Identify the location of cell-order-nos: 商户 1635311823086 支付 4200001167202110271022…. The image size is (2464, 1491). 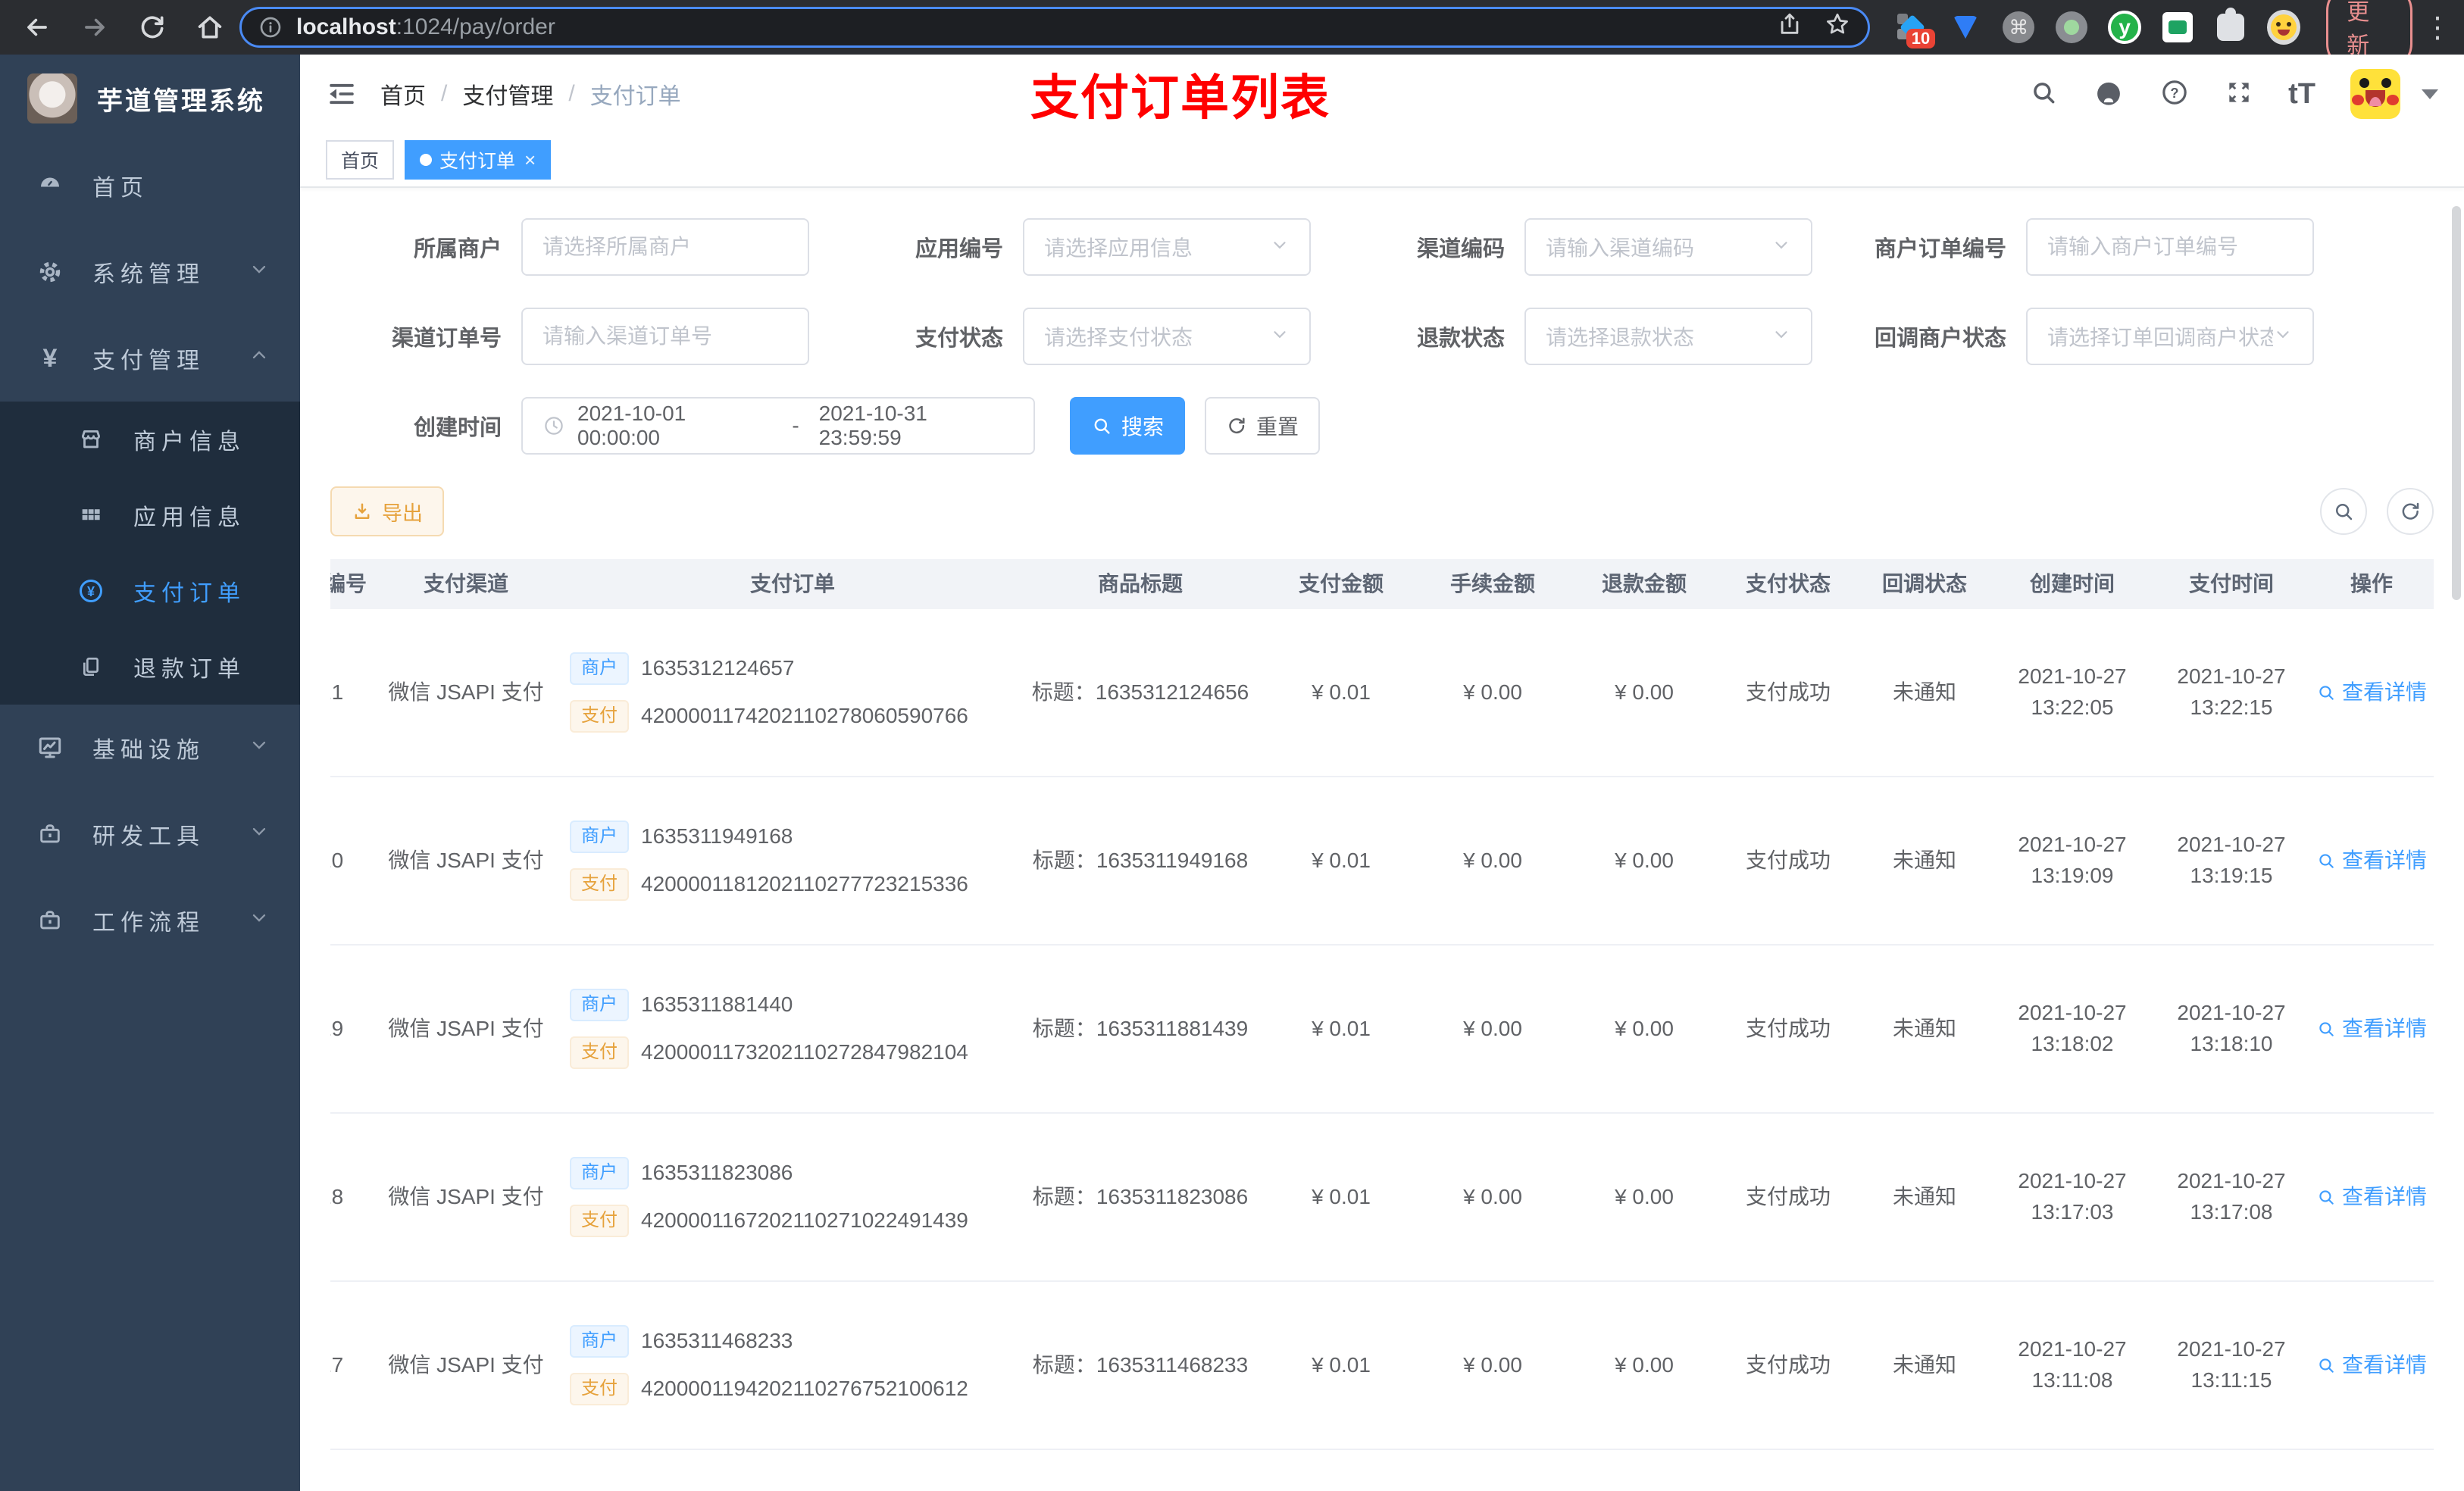
(784, 1197).